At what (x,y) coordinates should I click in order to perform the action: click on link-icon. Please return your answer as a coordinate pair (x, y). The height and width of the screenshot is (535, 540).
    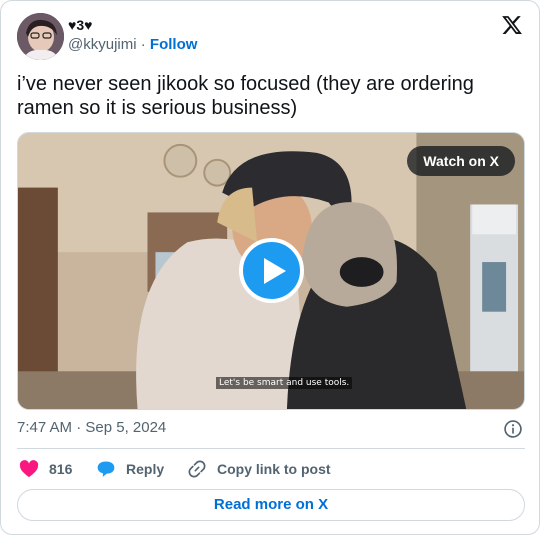
    Looking at the image, I should click on (197, 469).